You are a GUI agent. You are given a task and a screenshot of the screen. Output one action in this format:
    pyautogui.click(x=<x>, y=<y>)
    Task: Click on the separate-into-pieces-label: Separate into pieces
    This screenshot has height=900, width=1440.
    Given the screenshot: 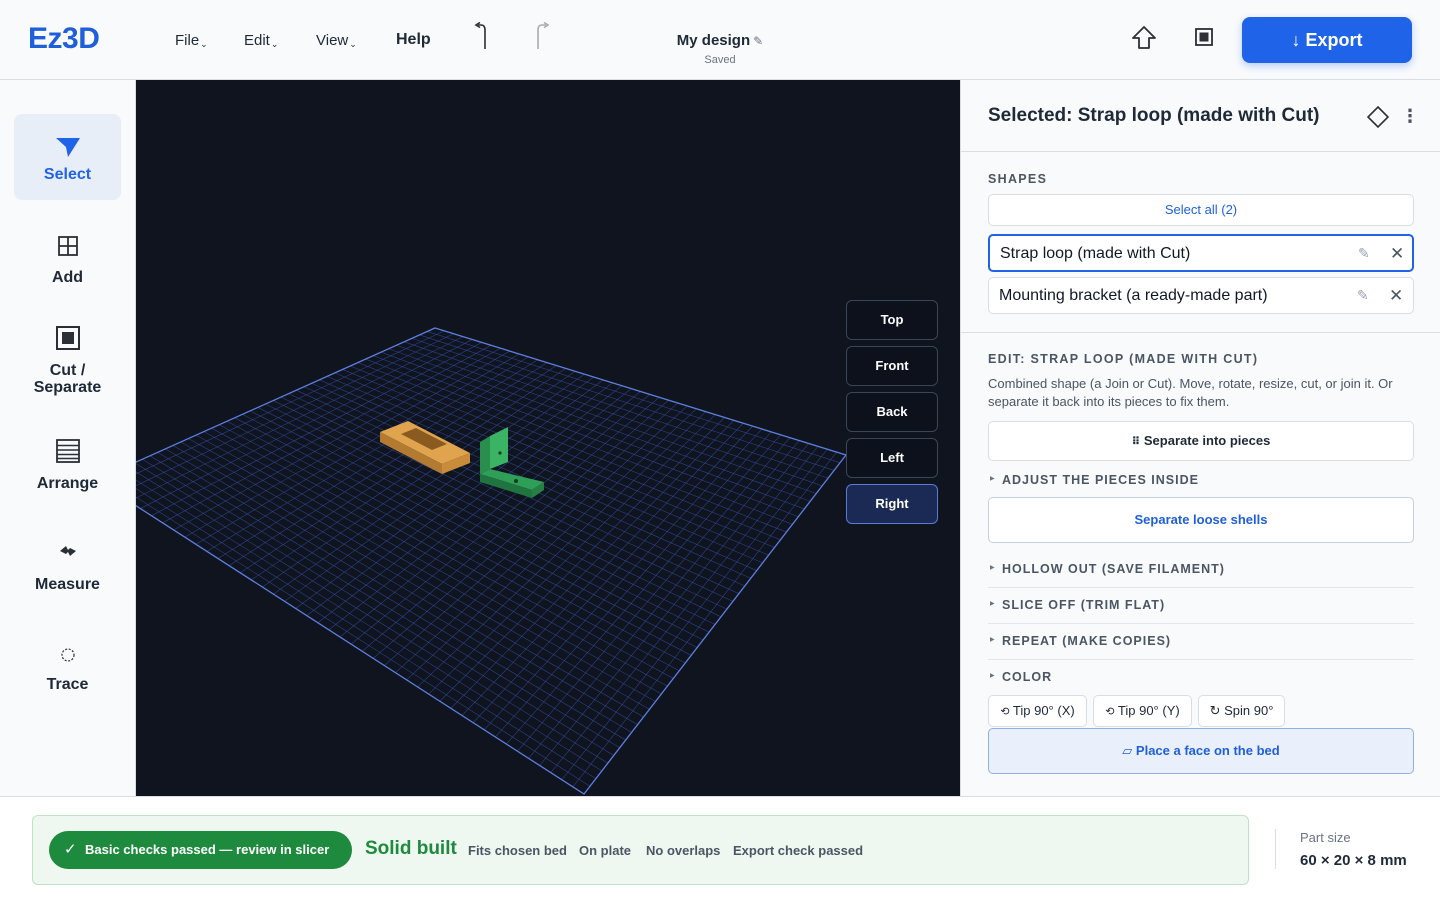 What is the action you would take?
    pyautogui.click(x=1207, y=440)
    